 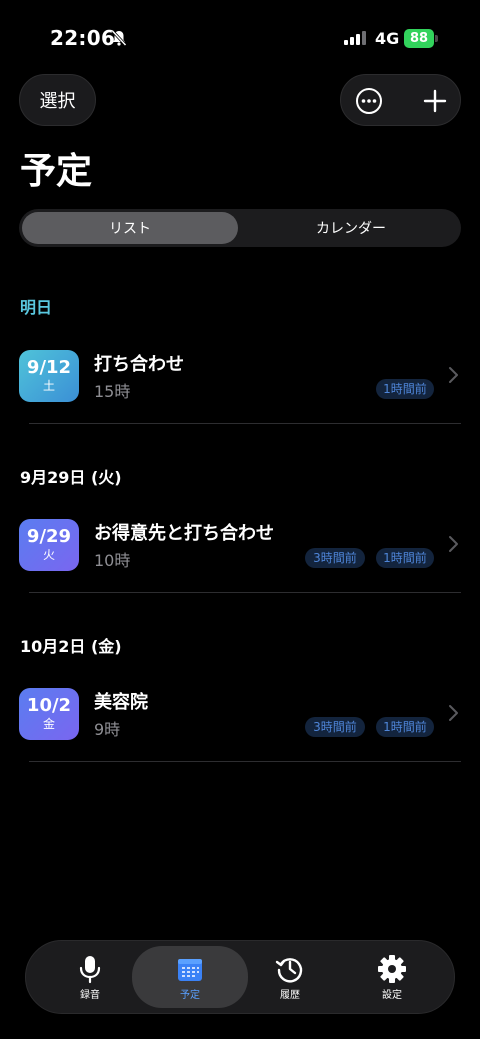 What do you see at coordinates (48, 386) in the screenshot?
I see `badge-weekday: 土` at bounding box center [48, 386].